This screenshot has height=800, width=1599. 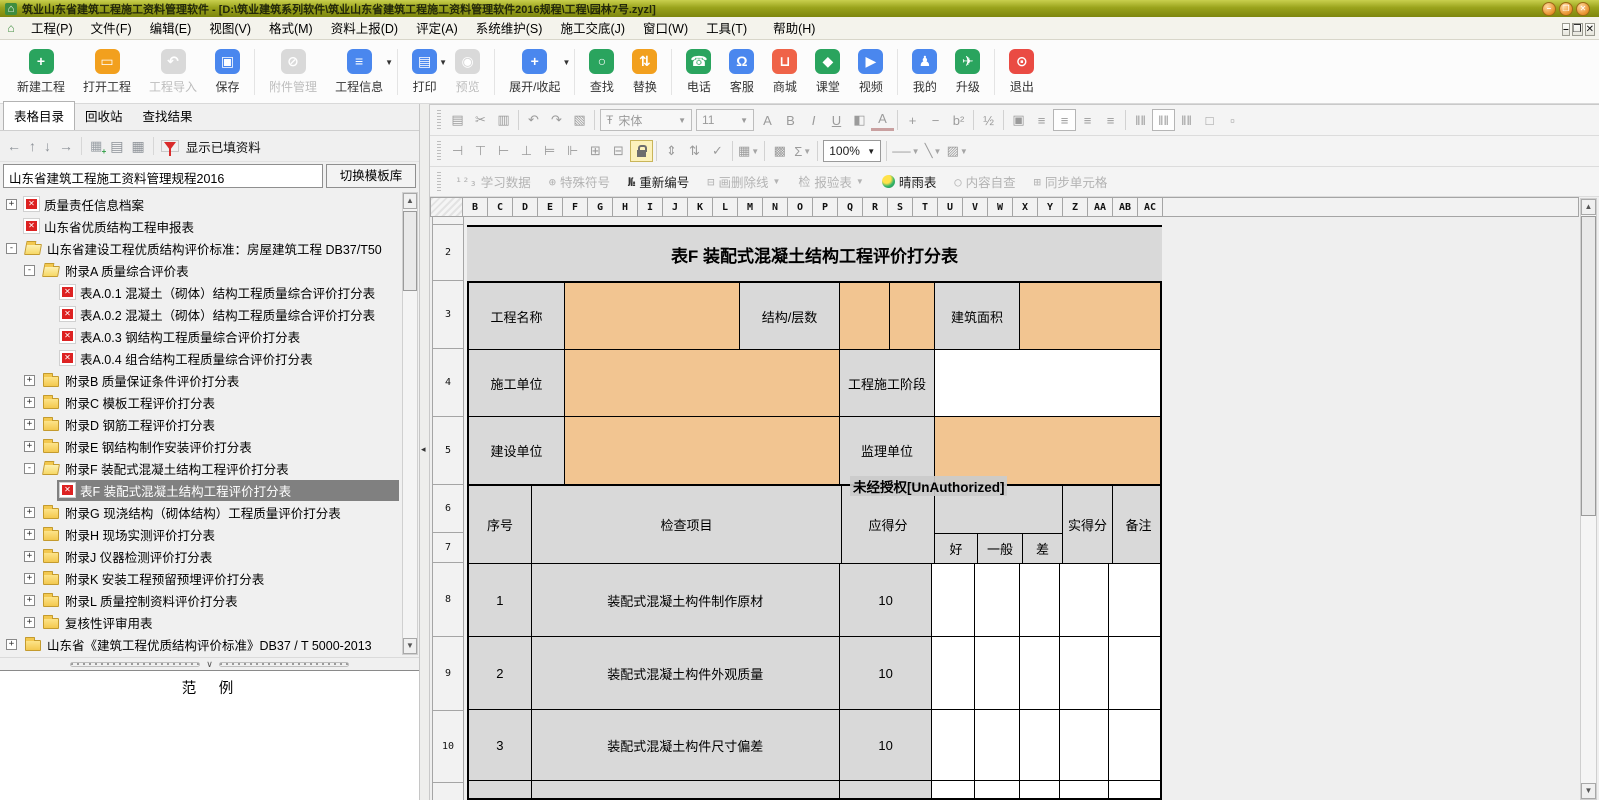 What do you see at coordinates (684, 600) in the screenshot?
I see `item-name-cell: 装配式混凝土构件制作原材` at bounding box center [684, 600].